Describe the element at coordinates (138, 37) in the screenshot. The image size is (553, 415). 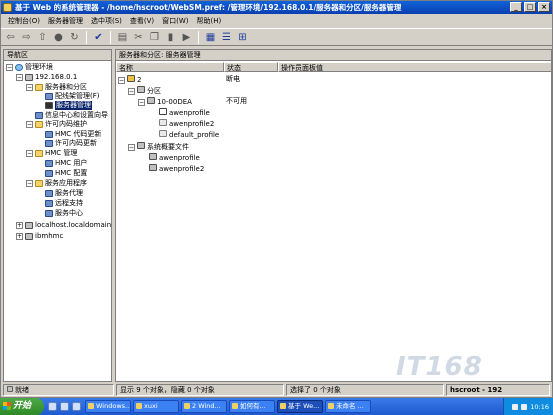
I see `cut-icon: ✂` at that location.